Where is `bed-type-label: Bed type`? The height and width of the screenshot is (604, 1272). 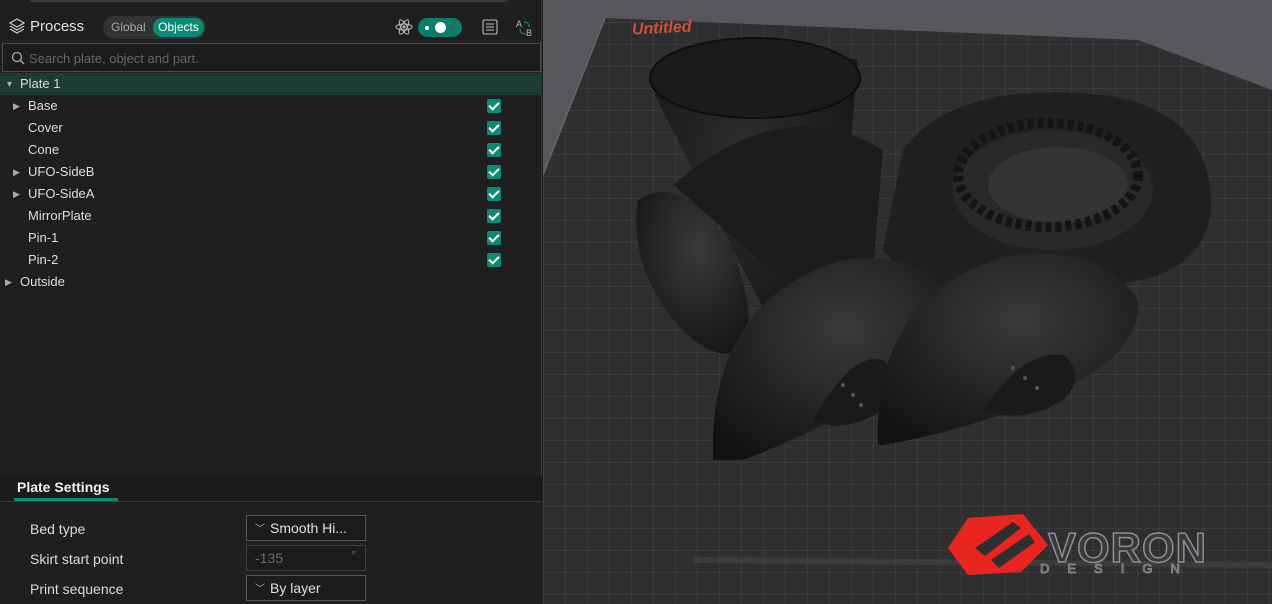
bed-type-label: Bed type is located at coordinates (58, 529).